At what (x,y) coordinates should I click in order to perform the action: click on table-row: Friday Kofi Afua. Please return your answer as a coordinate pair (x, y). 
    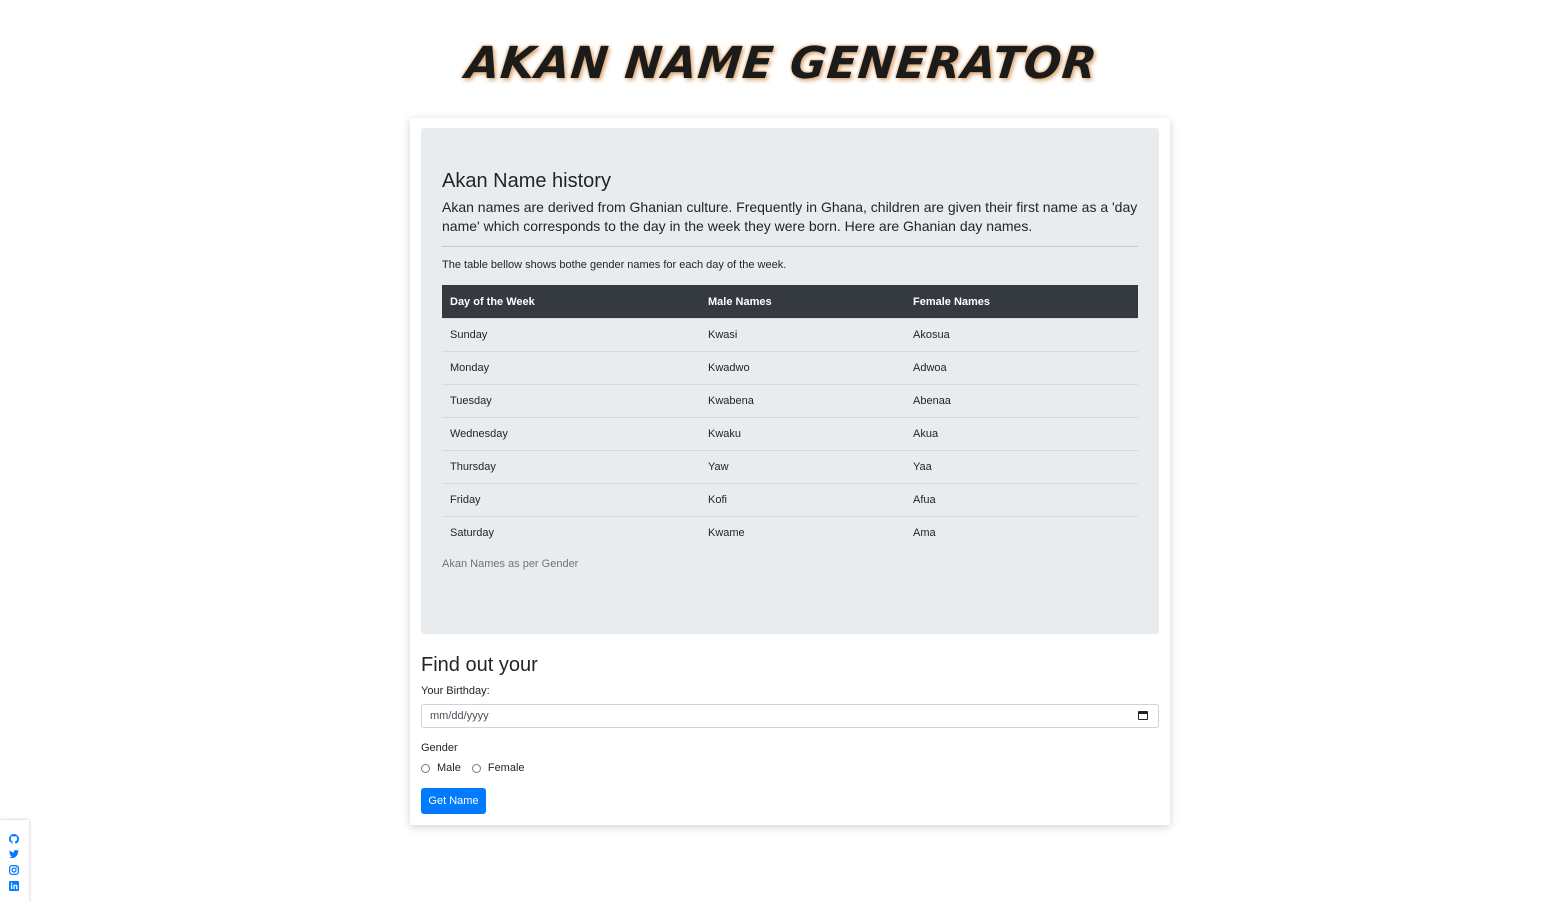
    Looking at the image, I should click on (790, 500).